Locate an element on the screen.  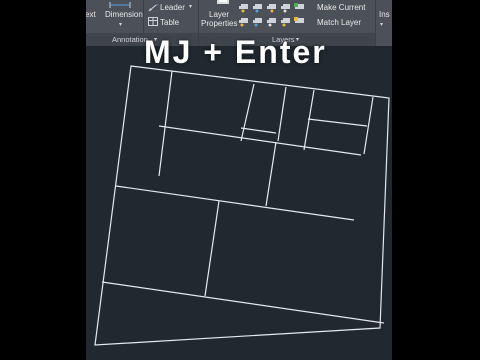
table-button: Table is located at coordinates (169, 22).